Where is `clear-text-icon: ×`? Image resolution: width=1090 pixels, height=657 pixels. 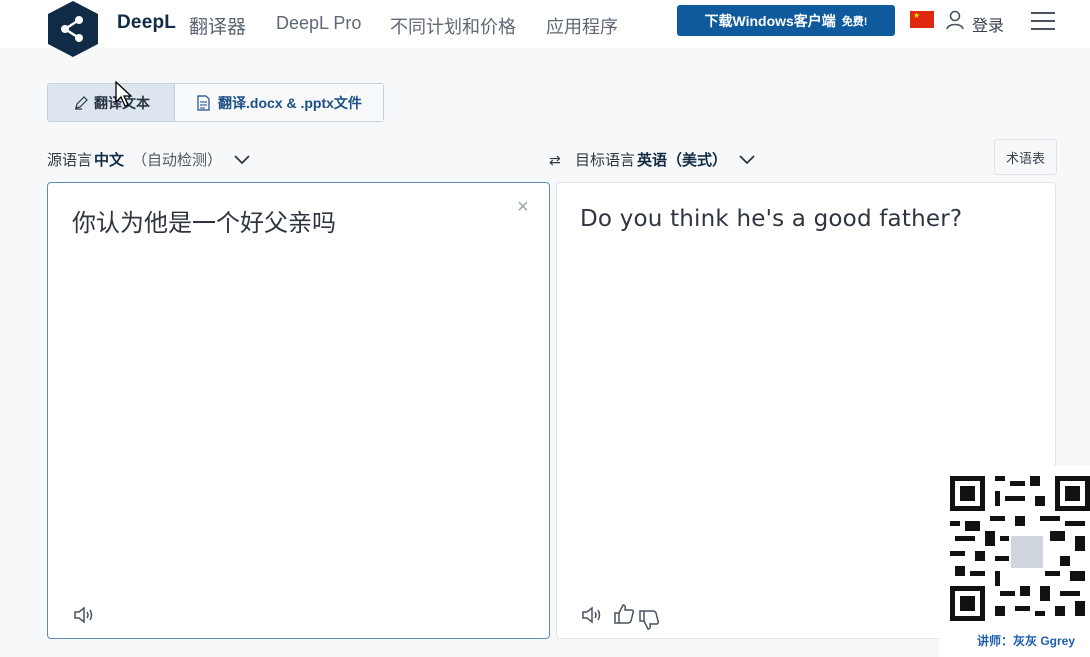
clear-text-icon: × is located at coordinates (523, 207).